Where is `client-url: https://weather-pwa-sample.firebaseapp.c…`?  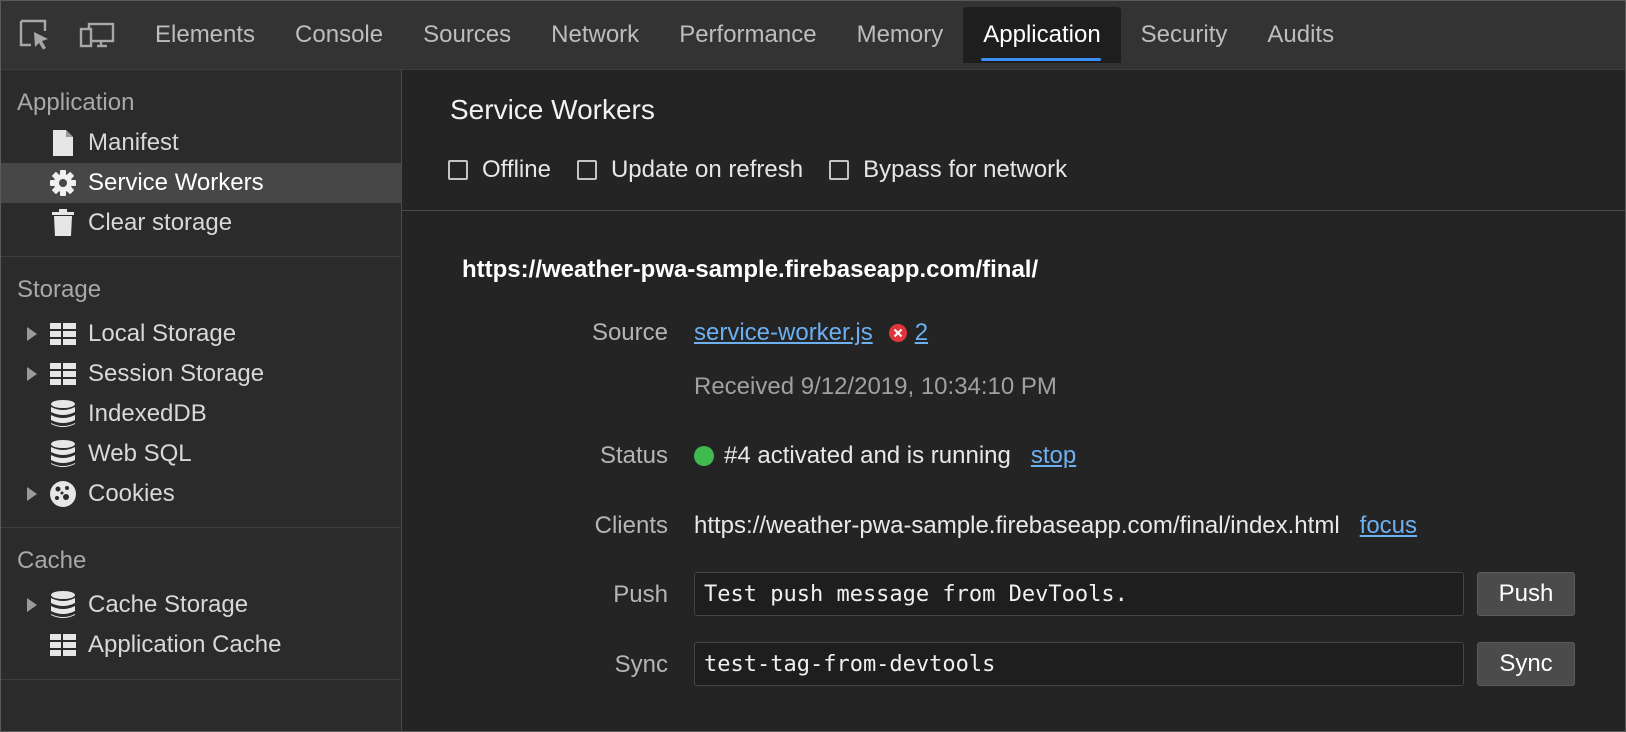
client-url: https://weather-pwa-sample.firebaseapp.c… is located at coordinates (1017, 525).